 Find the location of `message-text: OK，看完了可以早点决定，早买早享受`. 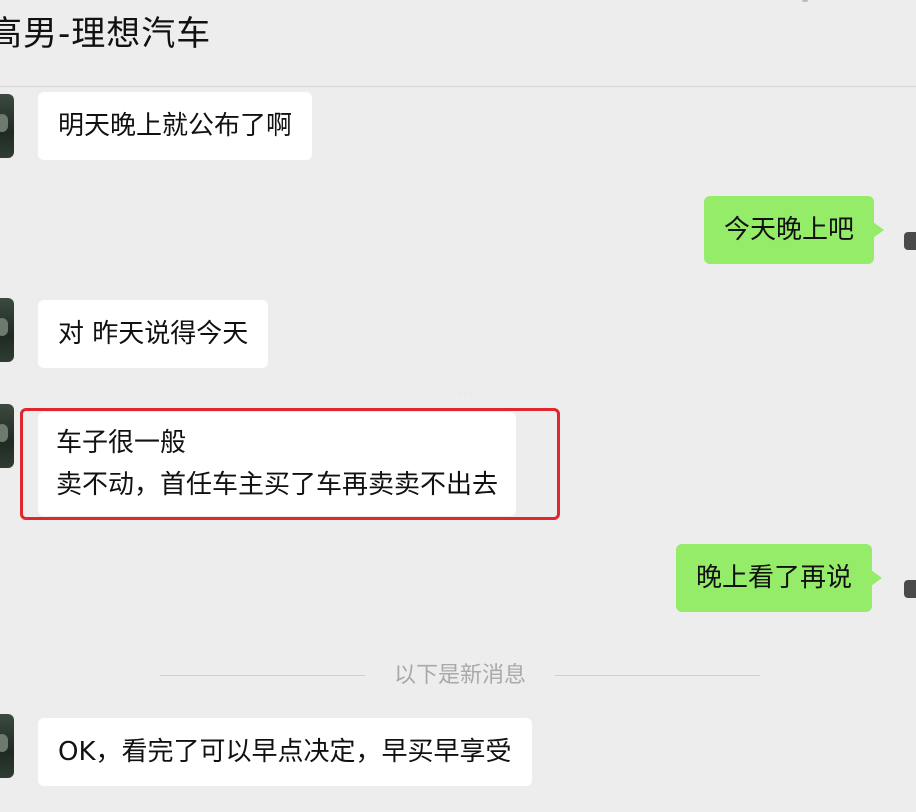

message-text: OK，看完了可以早点决定，早买早享受 is located at coordinates (285, 752).